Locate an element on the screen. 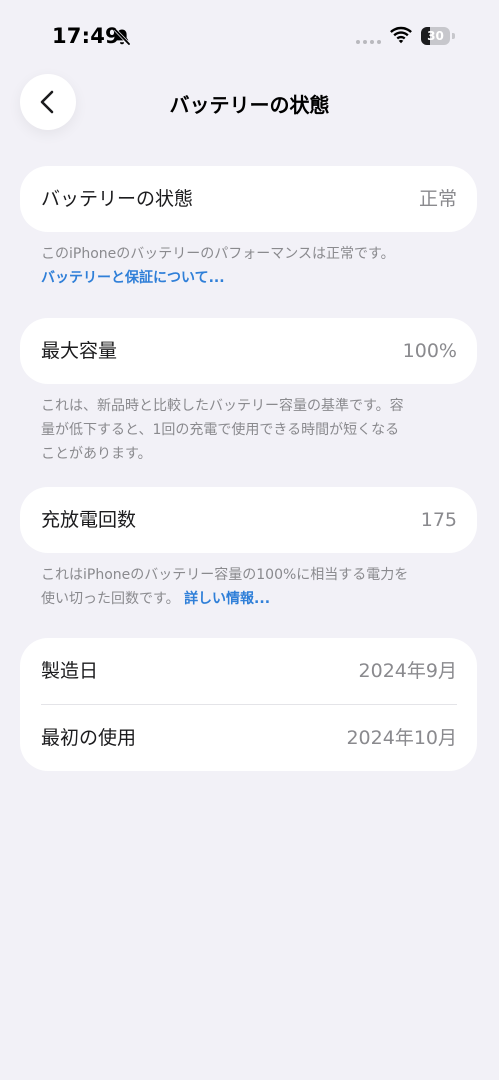 This screenshot has height=1080, width=499. manufacture-date-row: 製造日 2024年9月 is located at coordinates (248, 671).